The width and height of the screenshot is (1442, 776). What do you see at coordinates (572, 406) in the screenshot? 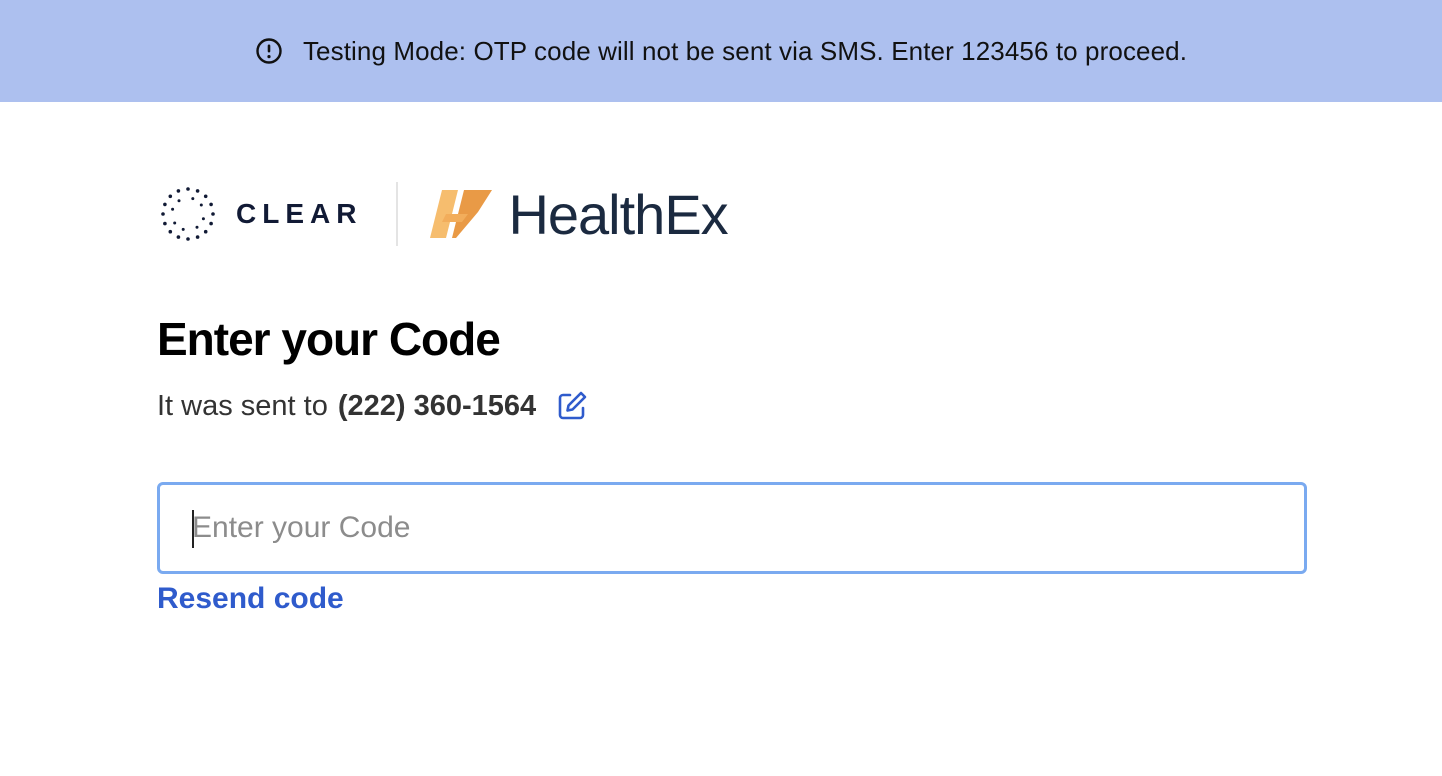
I see `edit-pencil-icon` at bounding box center [572, 406].